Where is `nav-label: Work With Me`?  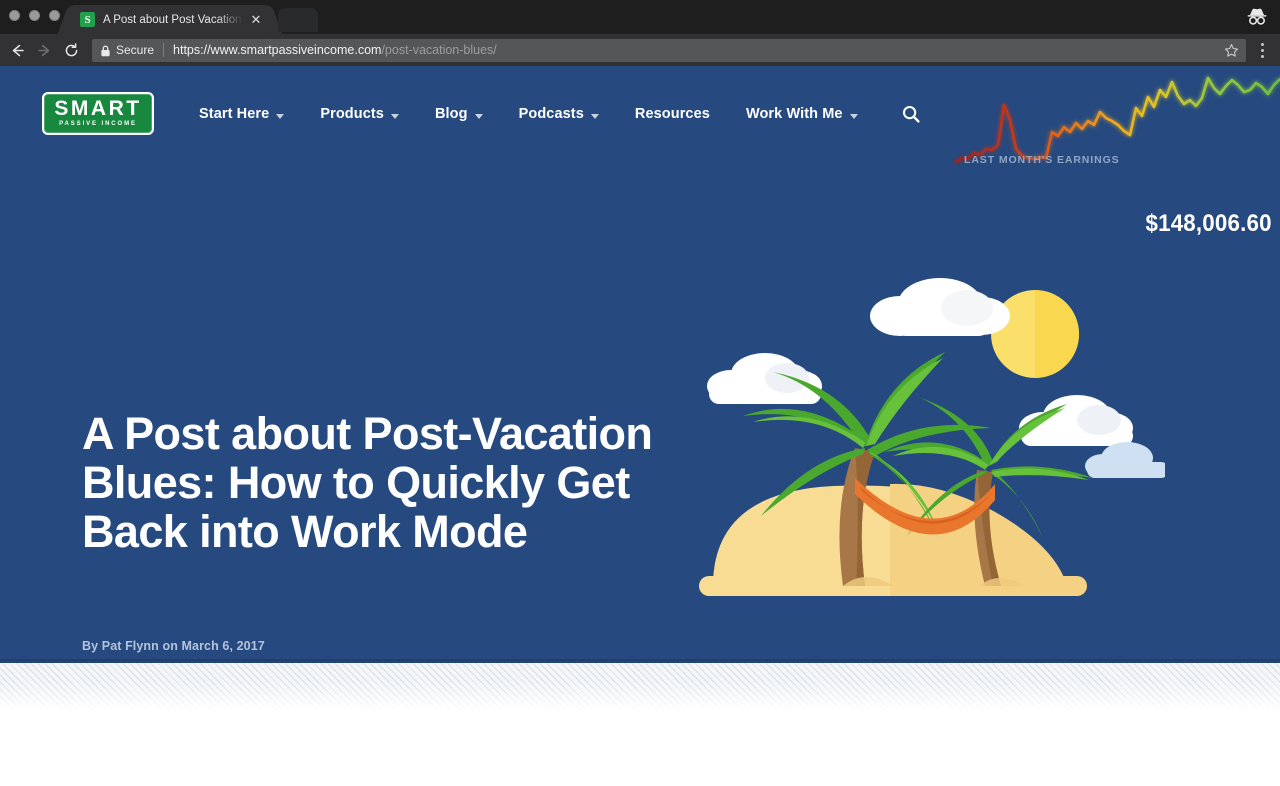 nav-label: Work With Me is located at coordinates (794, 113).